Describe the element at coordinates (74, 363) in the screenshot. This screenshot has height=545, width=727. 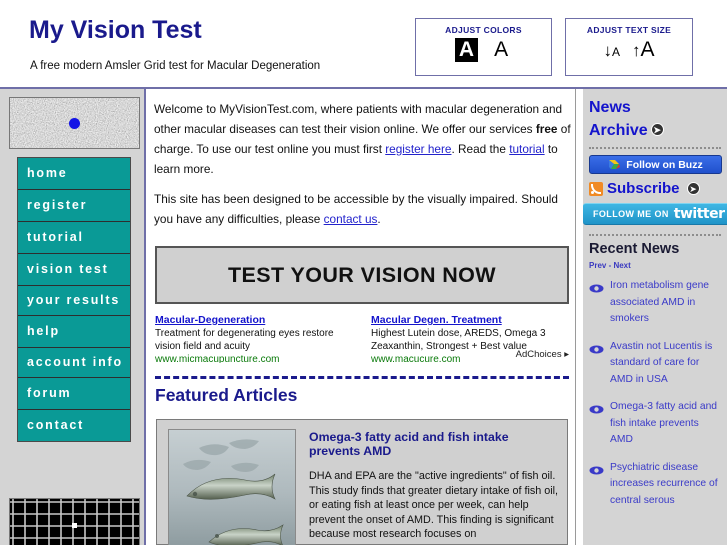
I see `sidebar-item-account-info: account info` at that location.